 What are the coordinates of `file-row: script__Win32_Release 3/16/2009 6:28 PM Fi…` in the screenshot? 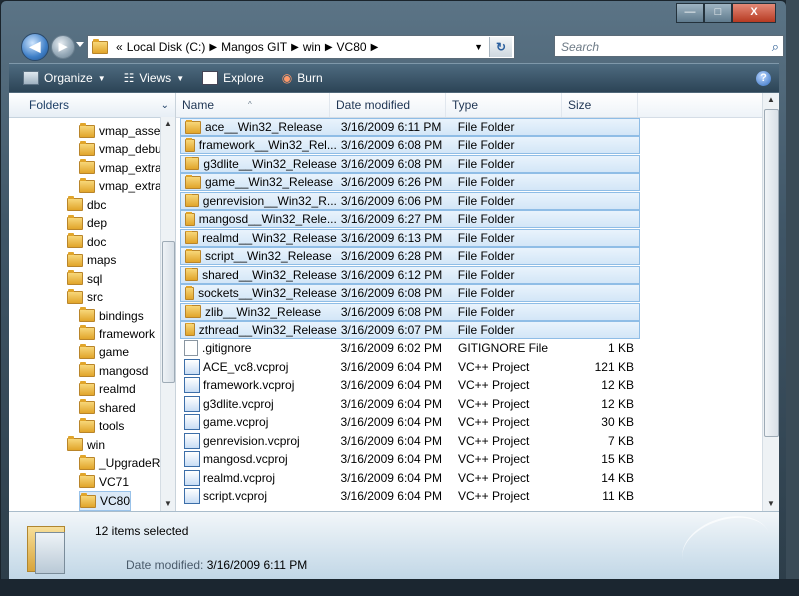 It's located at (410, 256).